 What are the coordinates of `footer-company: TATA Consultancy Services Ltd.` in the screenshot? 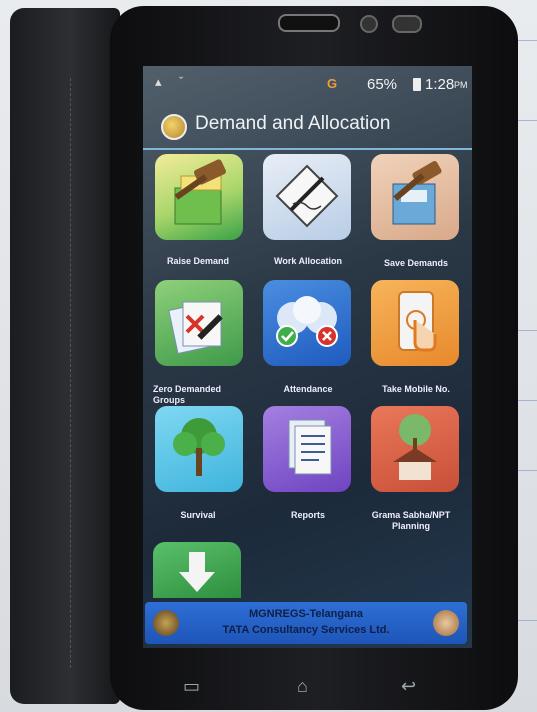 It's located at (306, 630).